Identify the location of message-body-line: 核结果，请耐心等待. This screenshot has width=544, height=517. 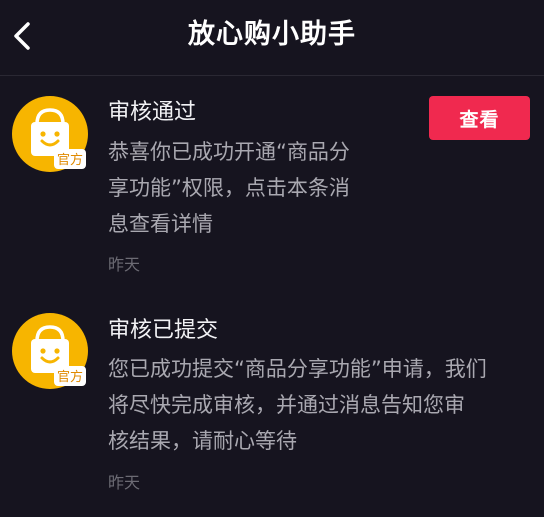
(202, 441).